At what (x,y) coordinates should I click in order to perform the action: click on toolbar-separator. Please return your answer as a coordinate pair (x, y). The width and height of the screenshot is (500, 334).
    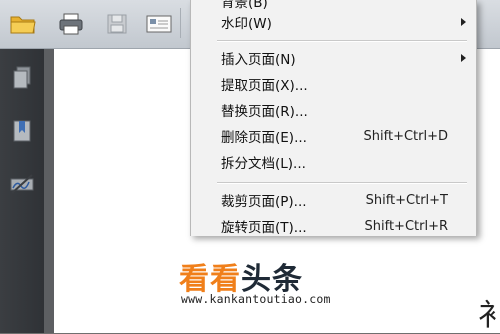
    Looking at the image, I should click on (180, 23).